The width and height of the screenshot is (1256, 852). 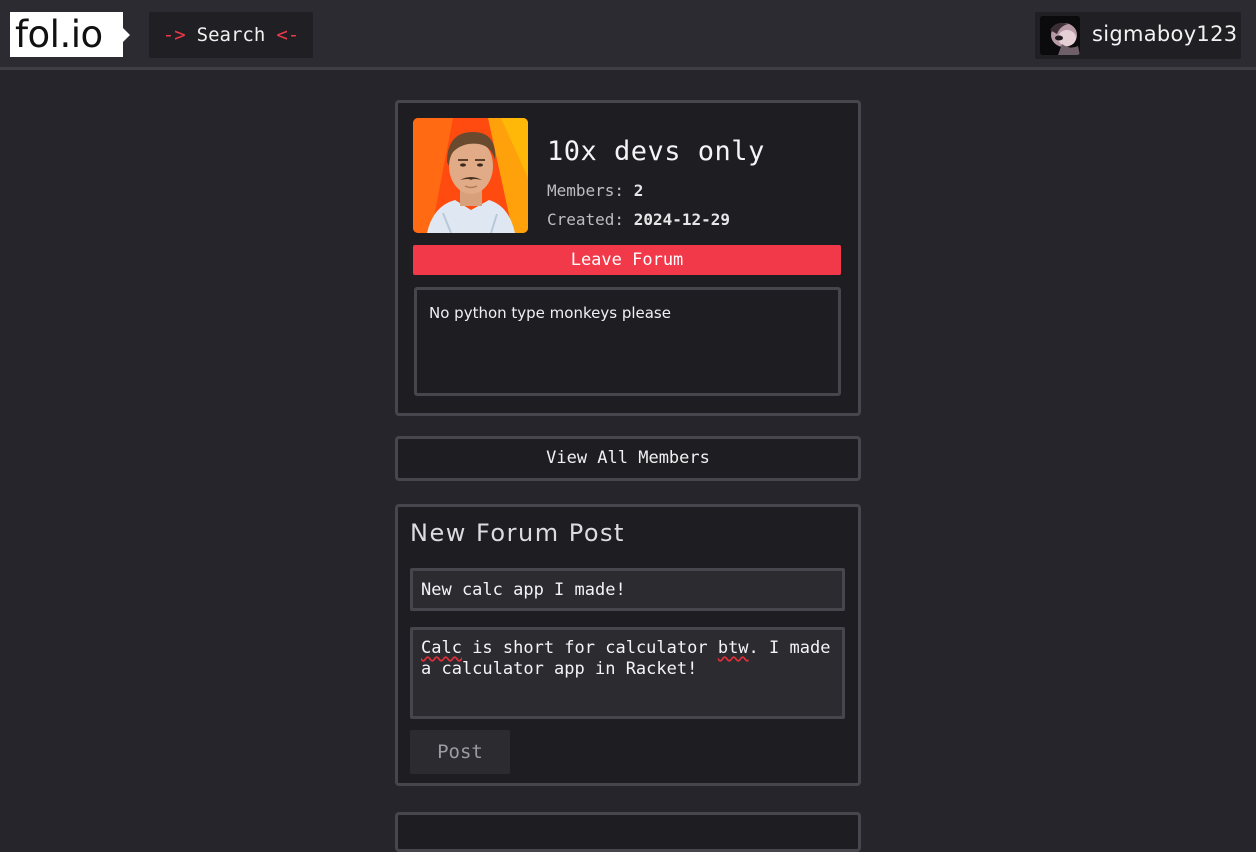 I want to click on body-text: is short for calculator, so click(x=589, y=648).